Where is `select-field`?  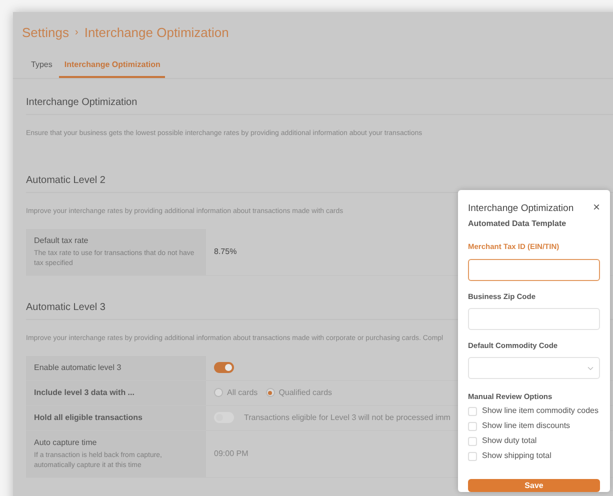
select-field is located at coordinates (534, 368).